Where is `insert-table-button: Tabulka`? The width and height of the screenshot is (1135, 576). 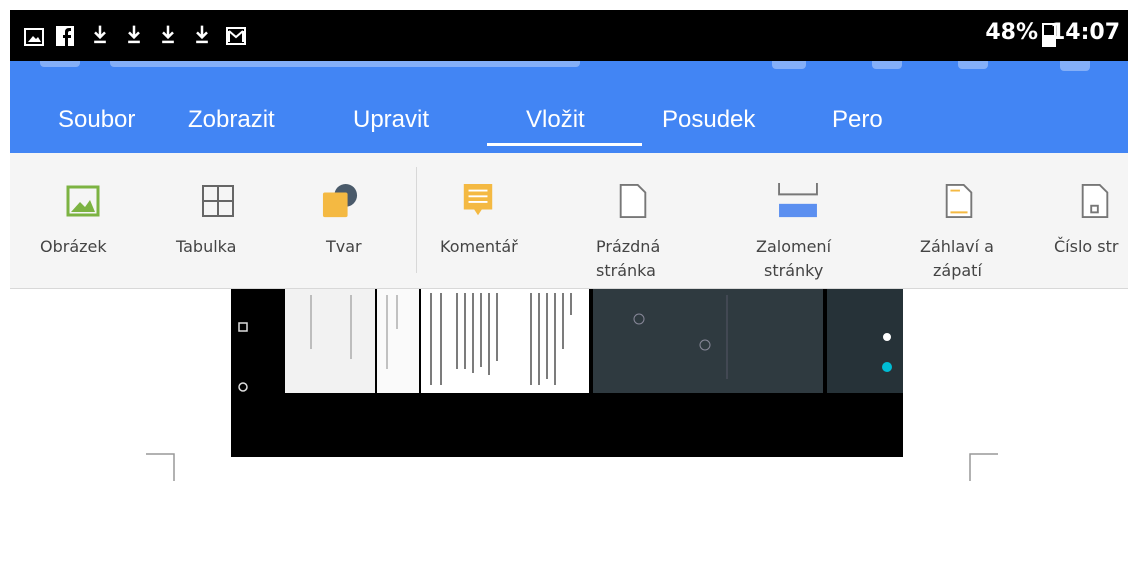 insert-table-button: Tabulka is located at coordinates (220, 220).